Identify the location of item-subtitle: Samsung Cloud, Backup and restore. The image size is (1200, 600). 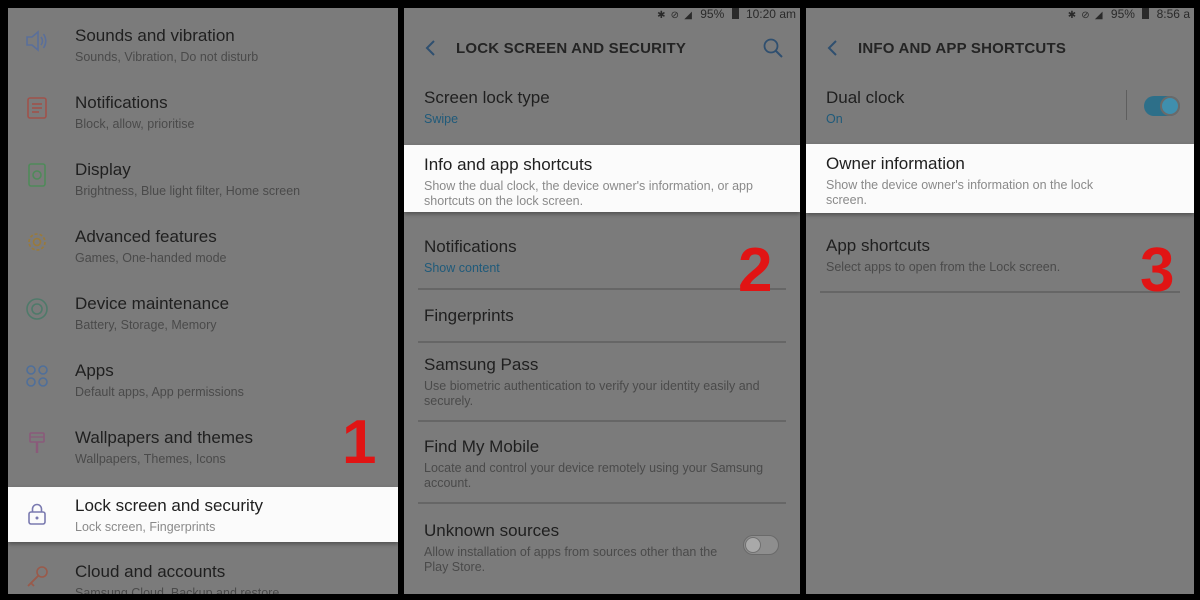
(177, 590).